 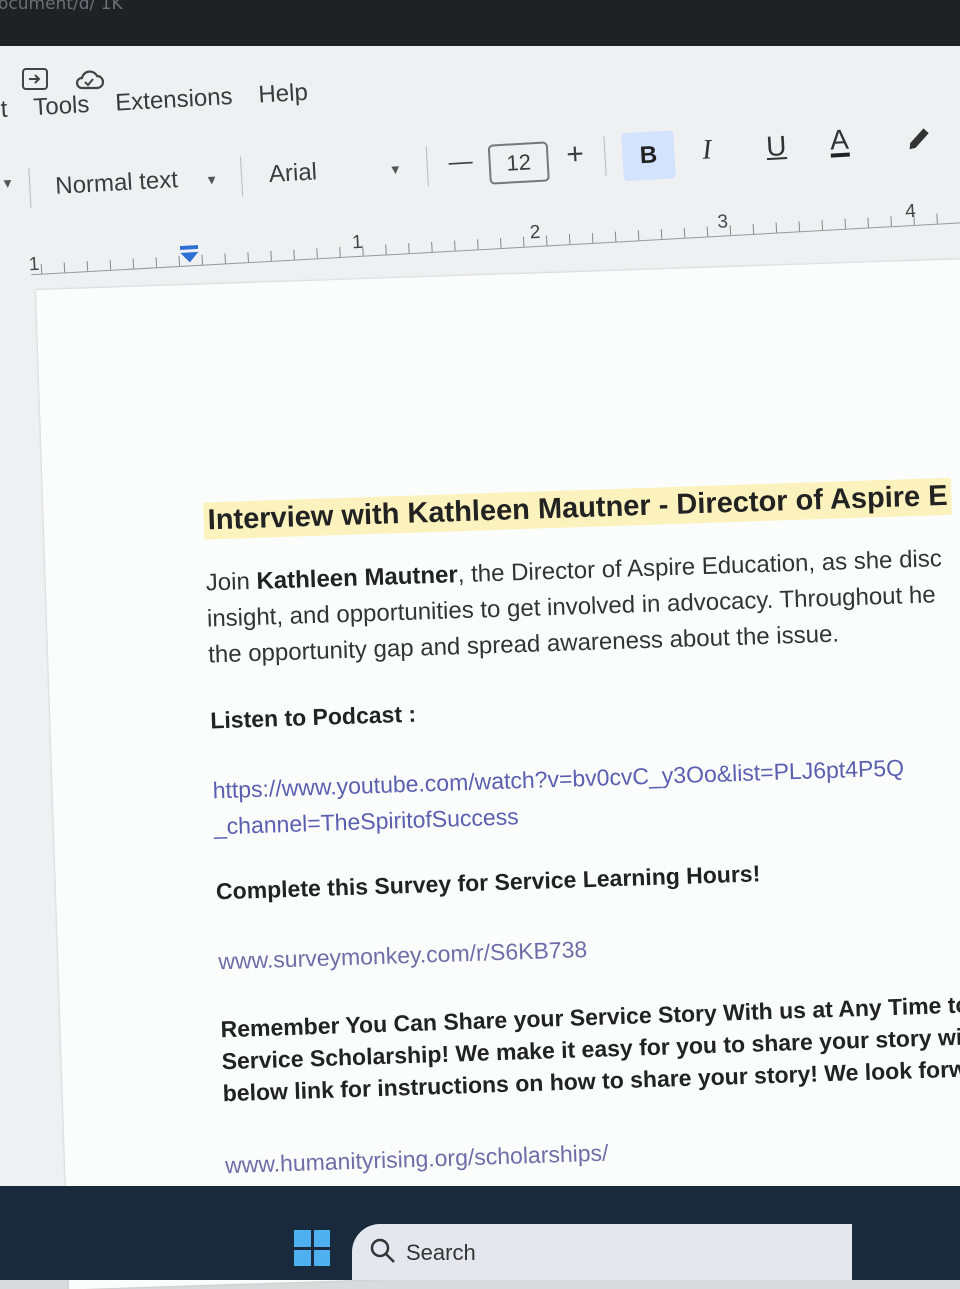 I want to click on font-size-input: 12, so click(x=518, y=163).